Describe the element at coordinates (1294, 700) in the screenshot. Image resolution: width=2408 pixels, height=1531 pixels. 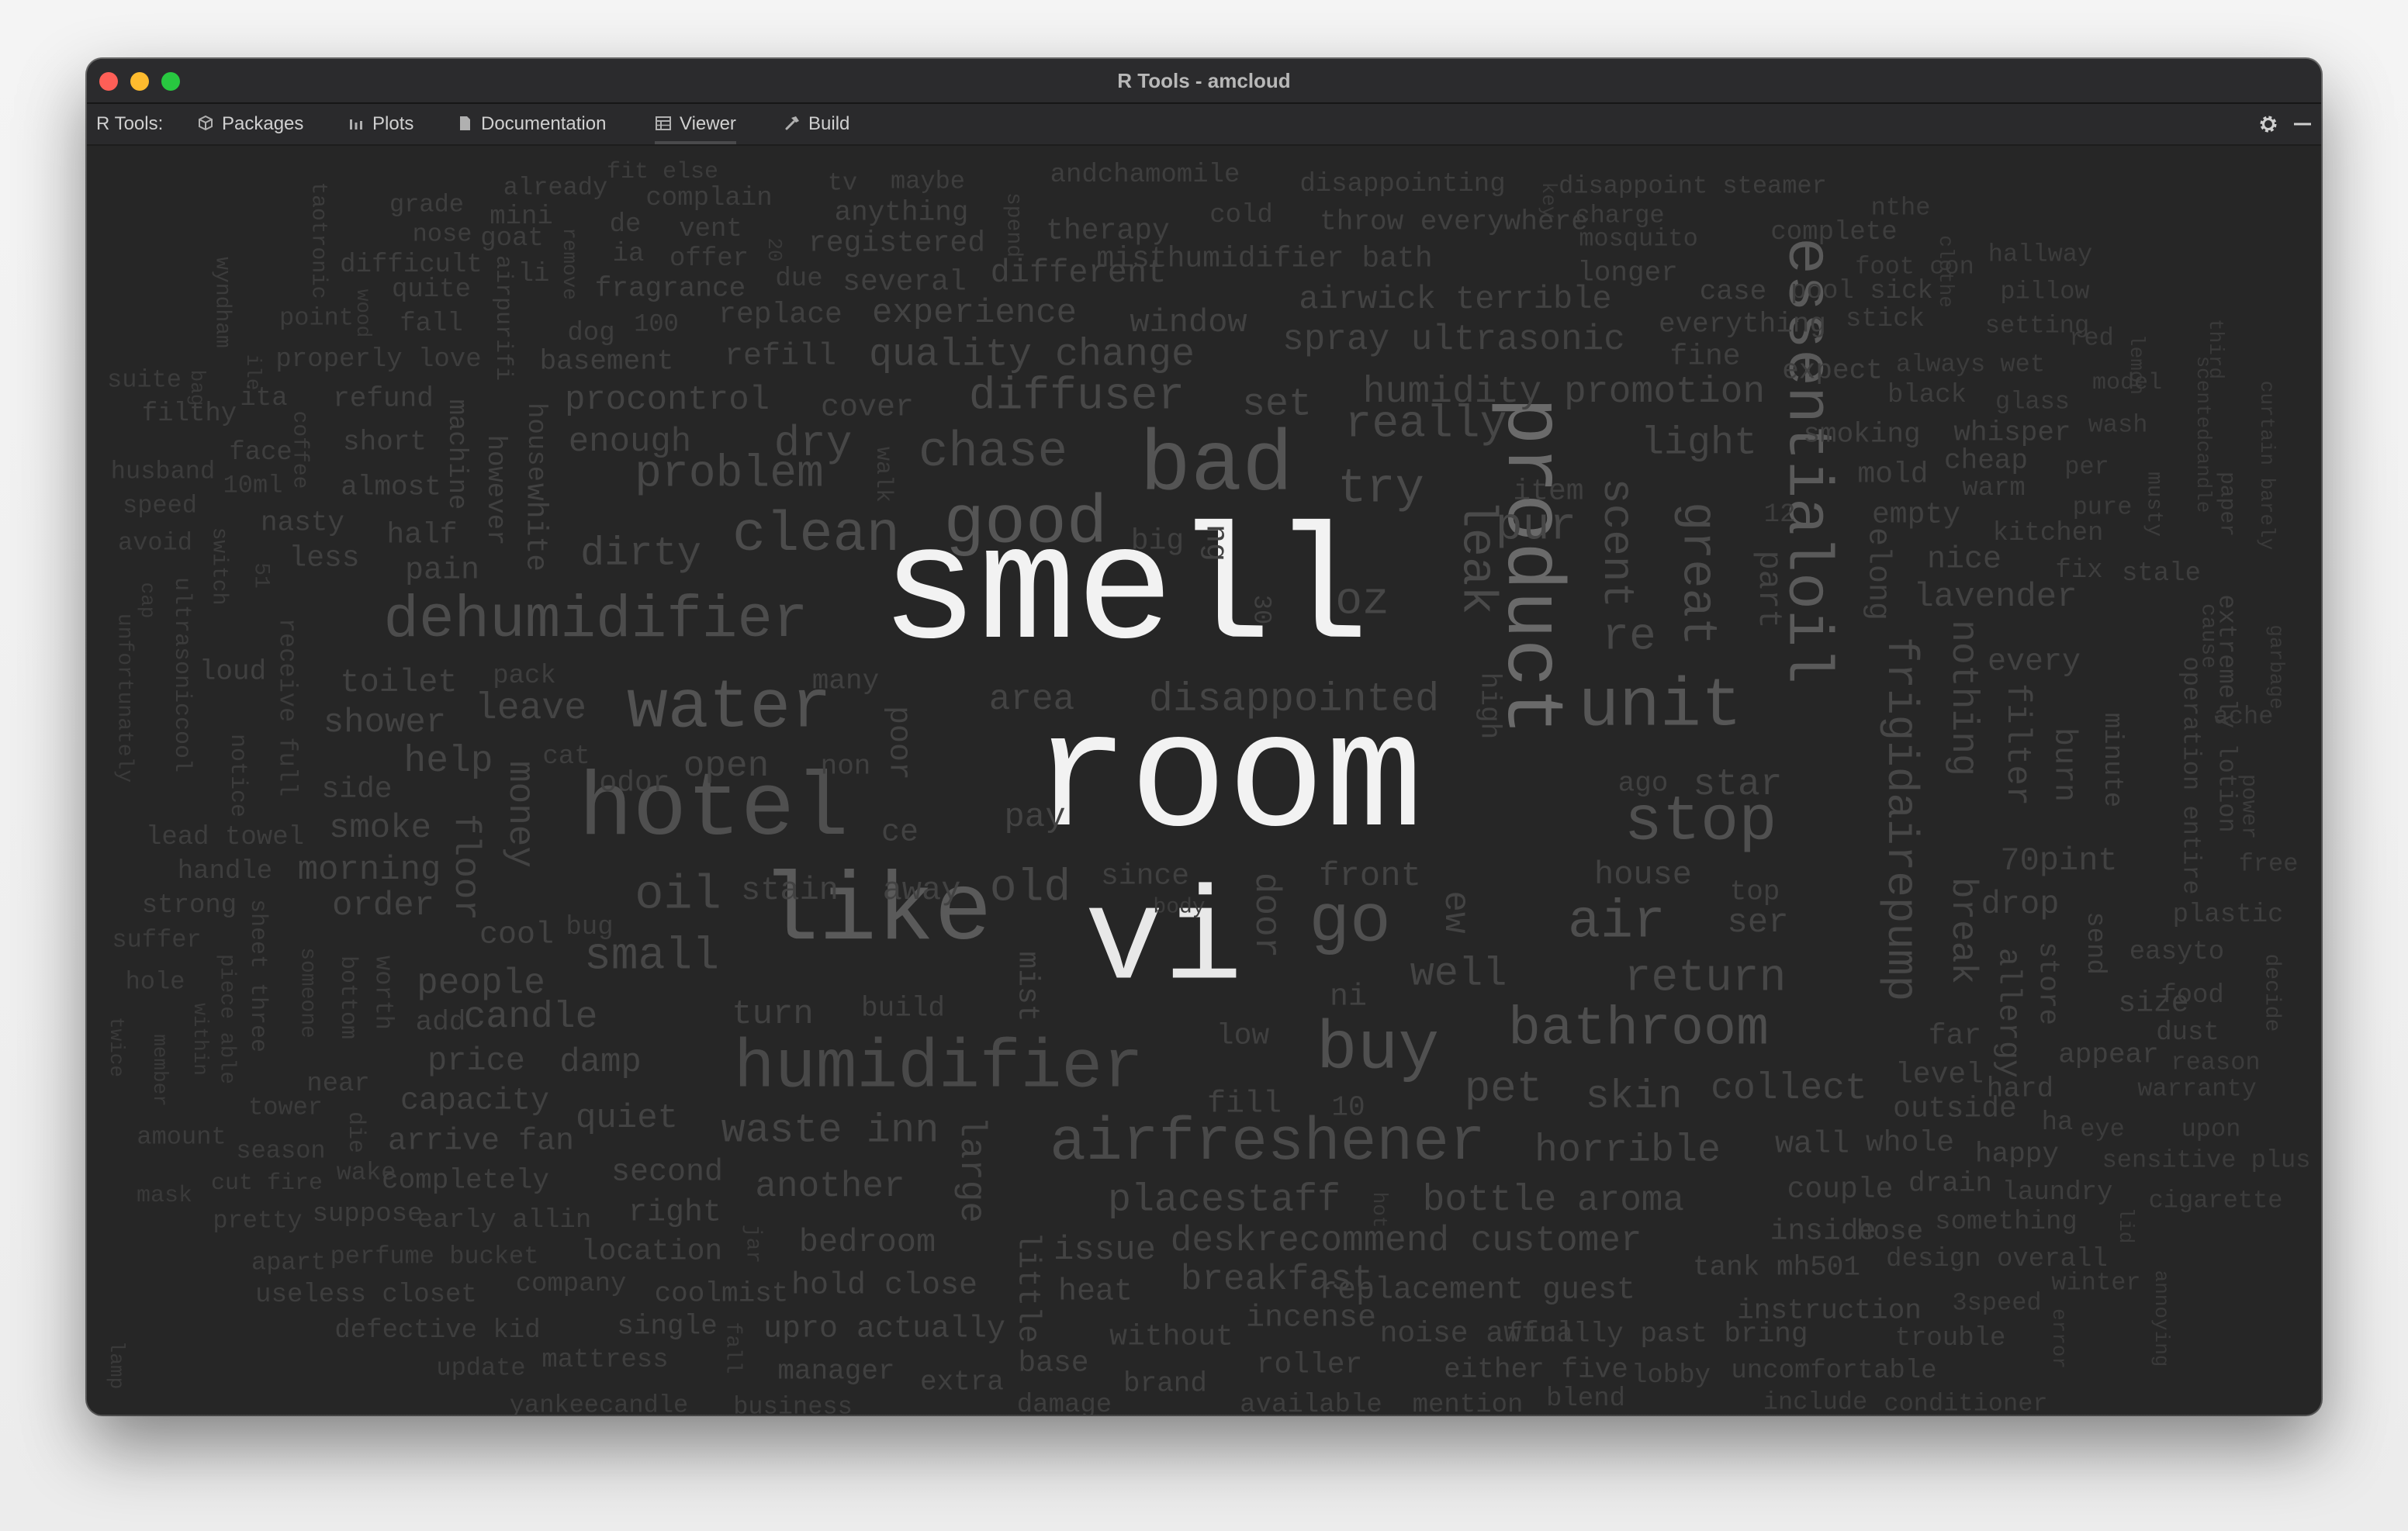
I see `cloud-word: disappointed` at that location.